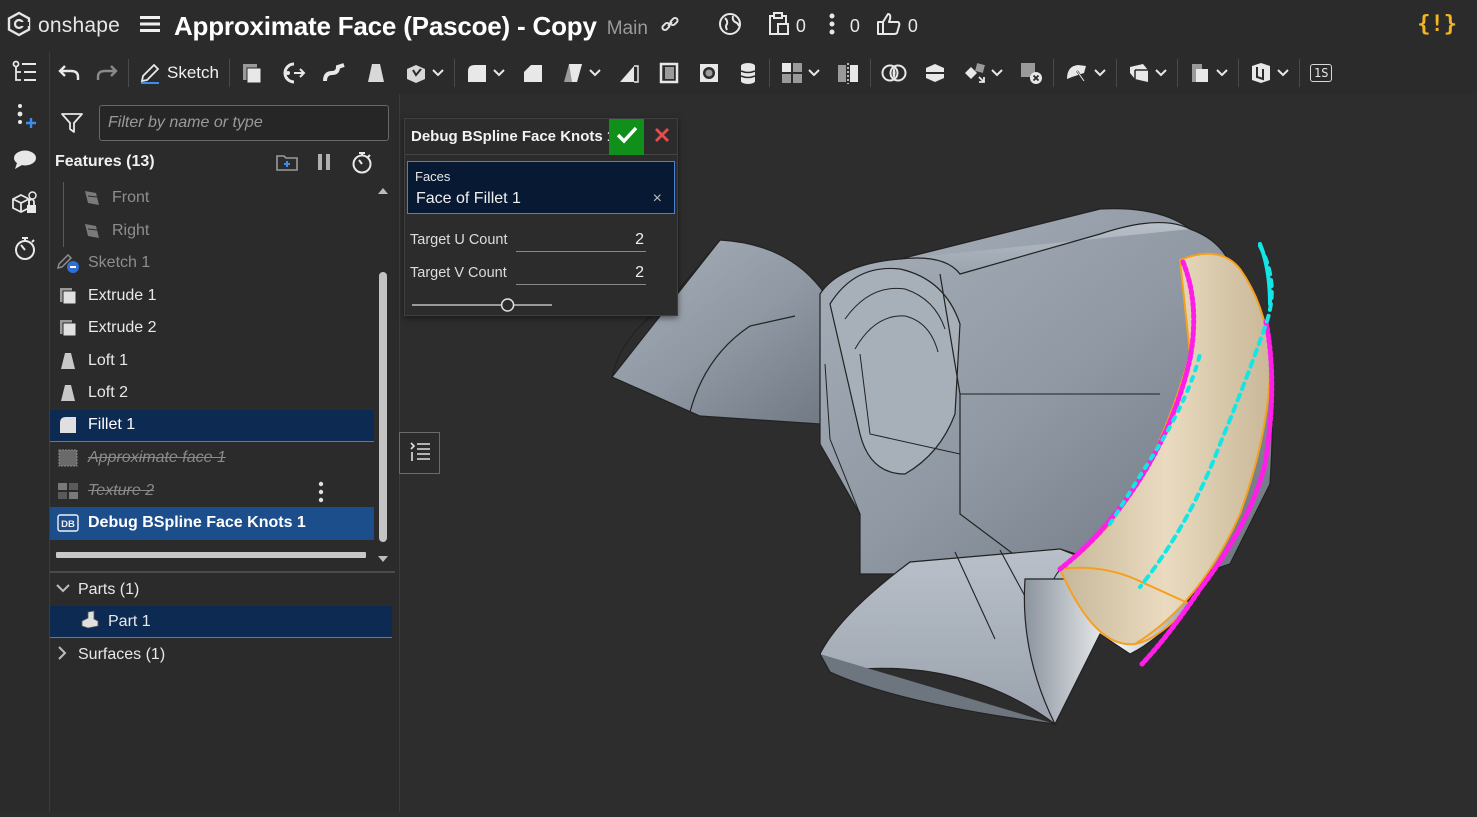 The image size is (1477, 817). I want to click on feature-item-loft-1: Loft 1, so click(212, 361).